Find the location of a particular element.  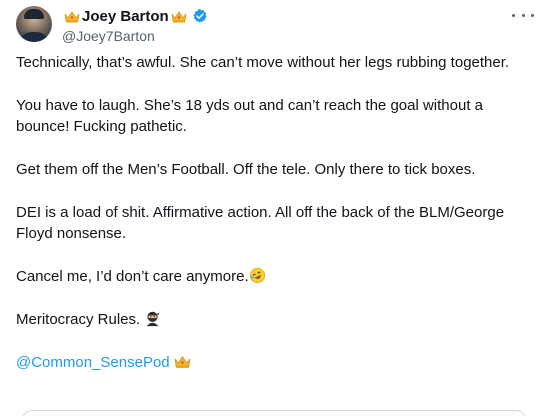

display-name-row: Joey Barton is located at coordinates (135, 16).